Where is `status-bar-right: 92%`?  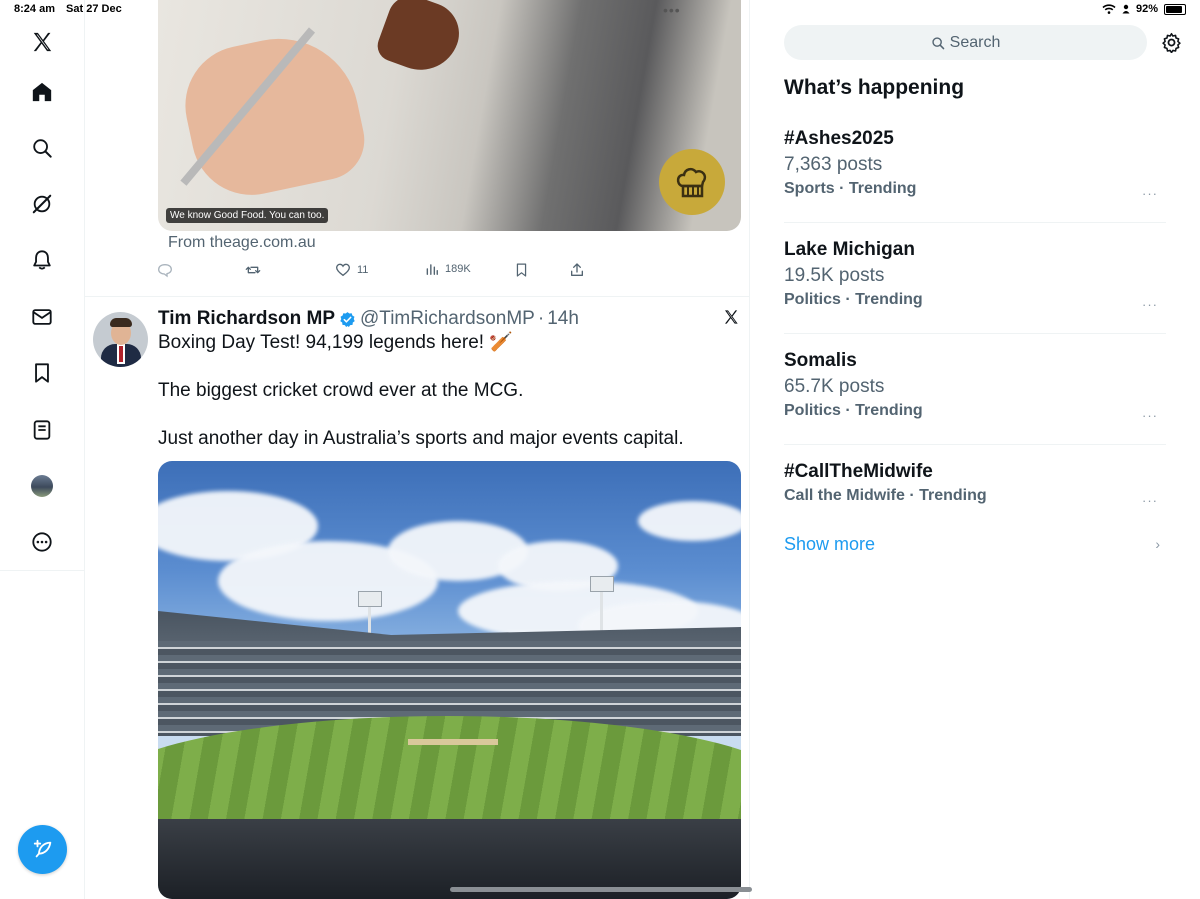 status-bar-right: 92% is located at coordinates (1144, 9).